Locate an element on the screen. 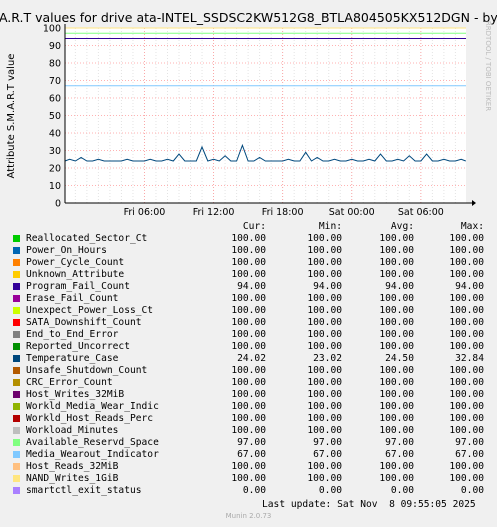  legend-cur: 24.02 is located at coordinates (251, 358).